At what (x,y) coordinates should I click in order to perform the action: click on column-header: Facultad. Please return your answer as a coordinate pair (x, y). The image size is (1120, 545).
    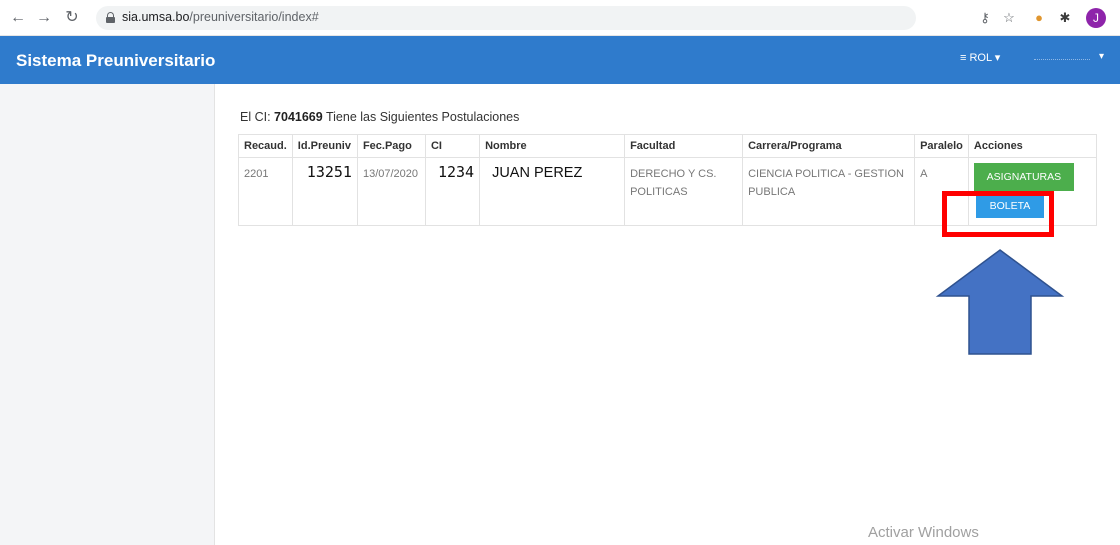
    Looking at the image, I should click on (684, 146).